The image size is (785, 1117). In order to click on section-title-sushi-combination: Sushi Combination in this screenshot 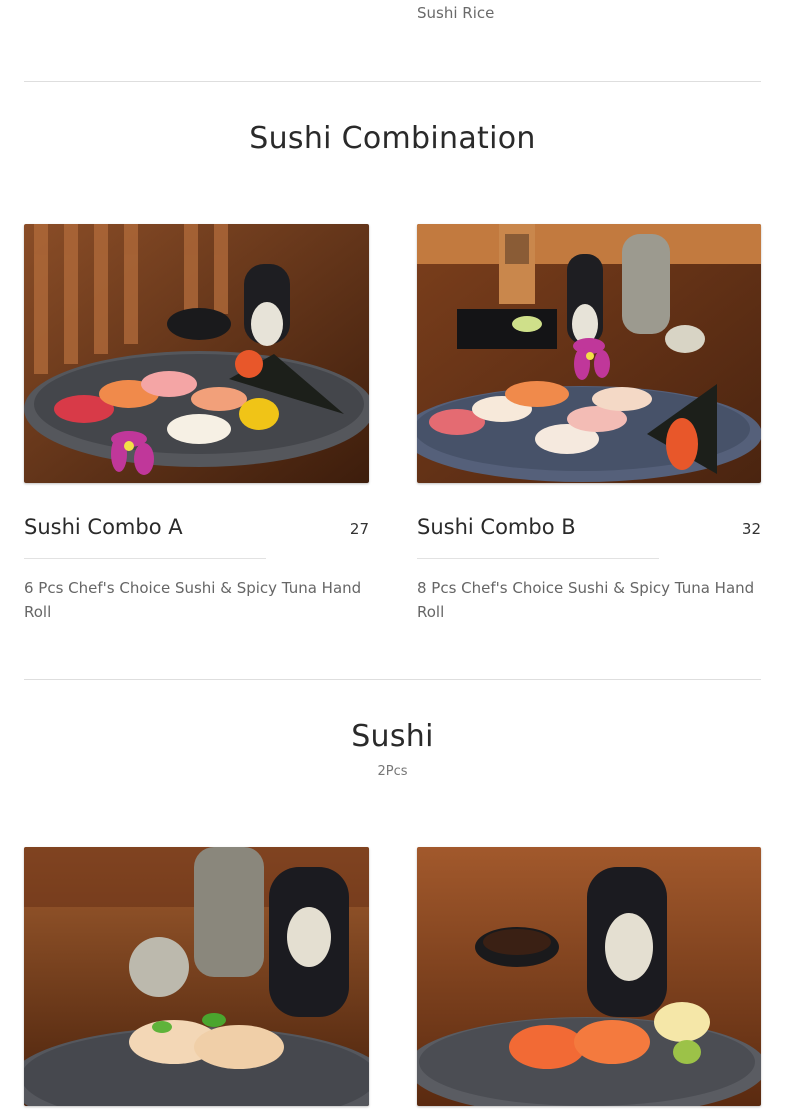, I will do `click(392, 138)`.